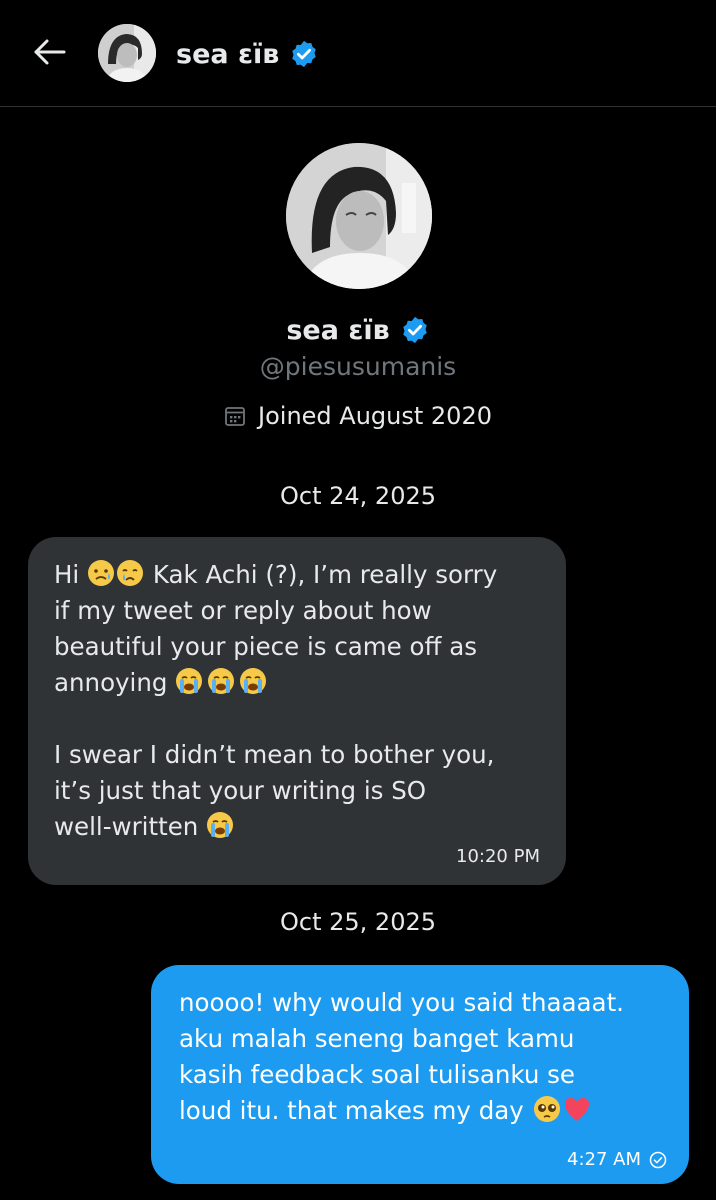 This screenshot has width=716, height=1200. What do you see at coordinates (228, 54) in the screenshot?
I see `header-username: sea εïв` at bounding box center [228, 54].